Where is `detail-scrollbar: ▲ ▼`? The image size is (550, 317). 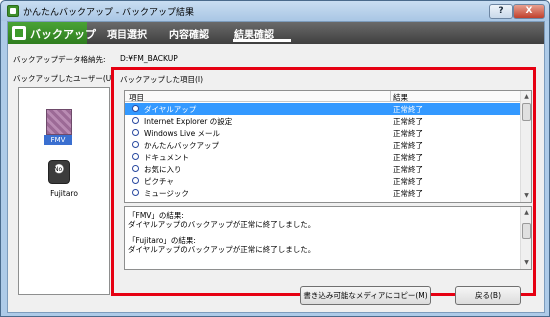
detail-scrollbar: ▲ ▼ is located at coordinates (525, 238).